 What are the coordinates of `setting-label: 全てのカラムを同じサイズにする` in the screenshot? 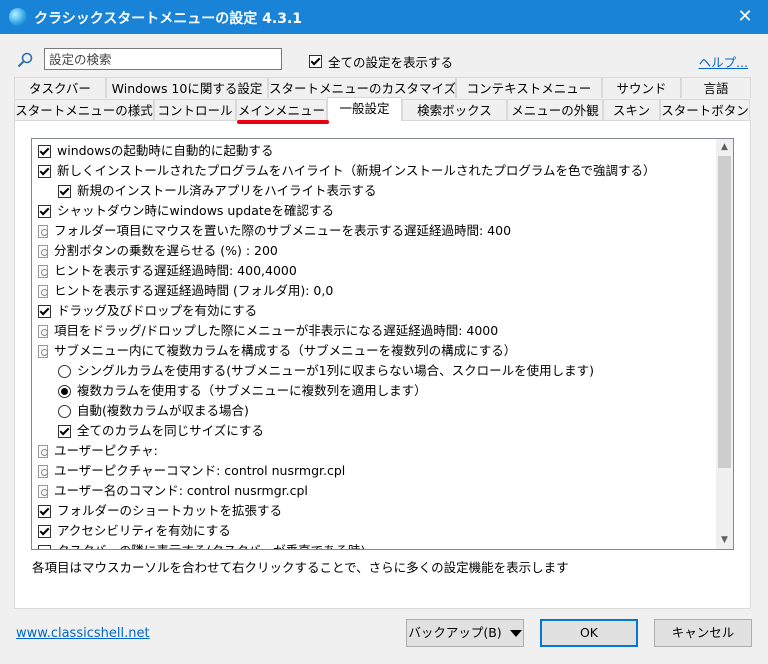 It's located at (170, 430).